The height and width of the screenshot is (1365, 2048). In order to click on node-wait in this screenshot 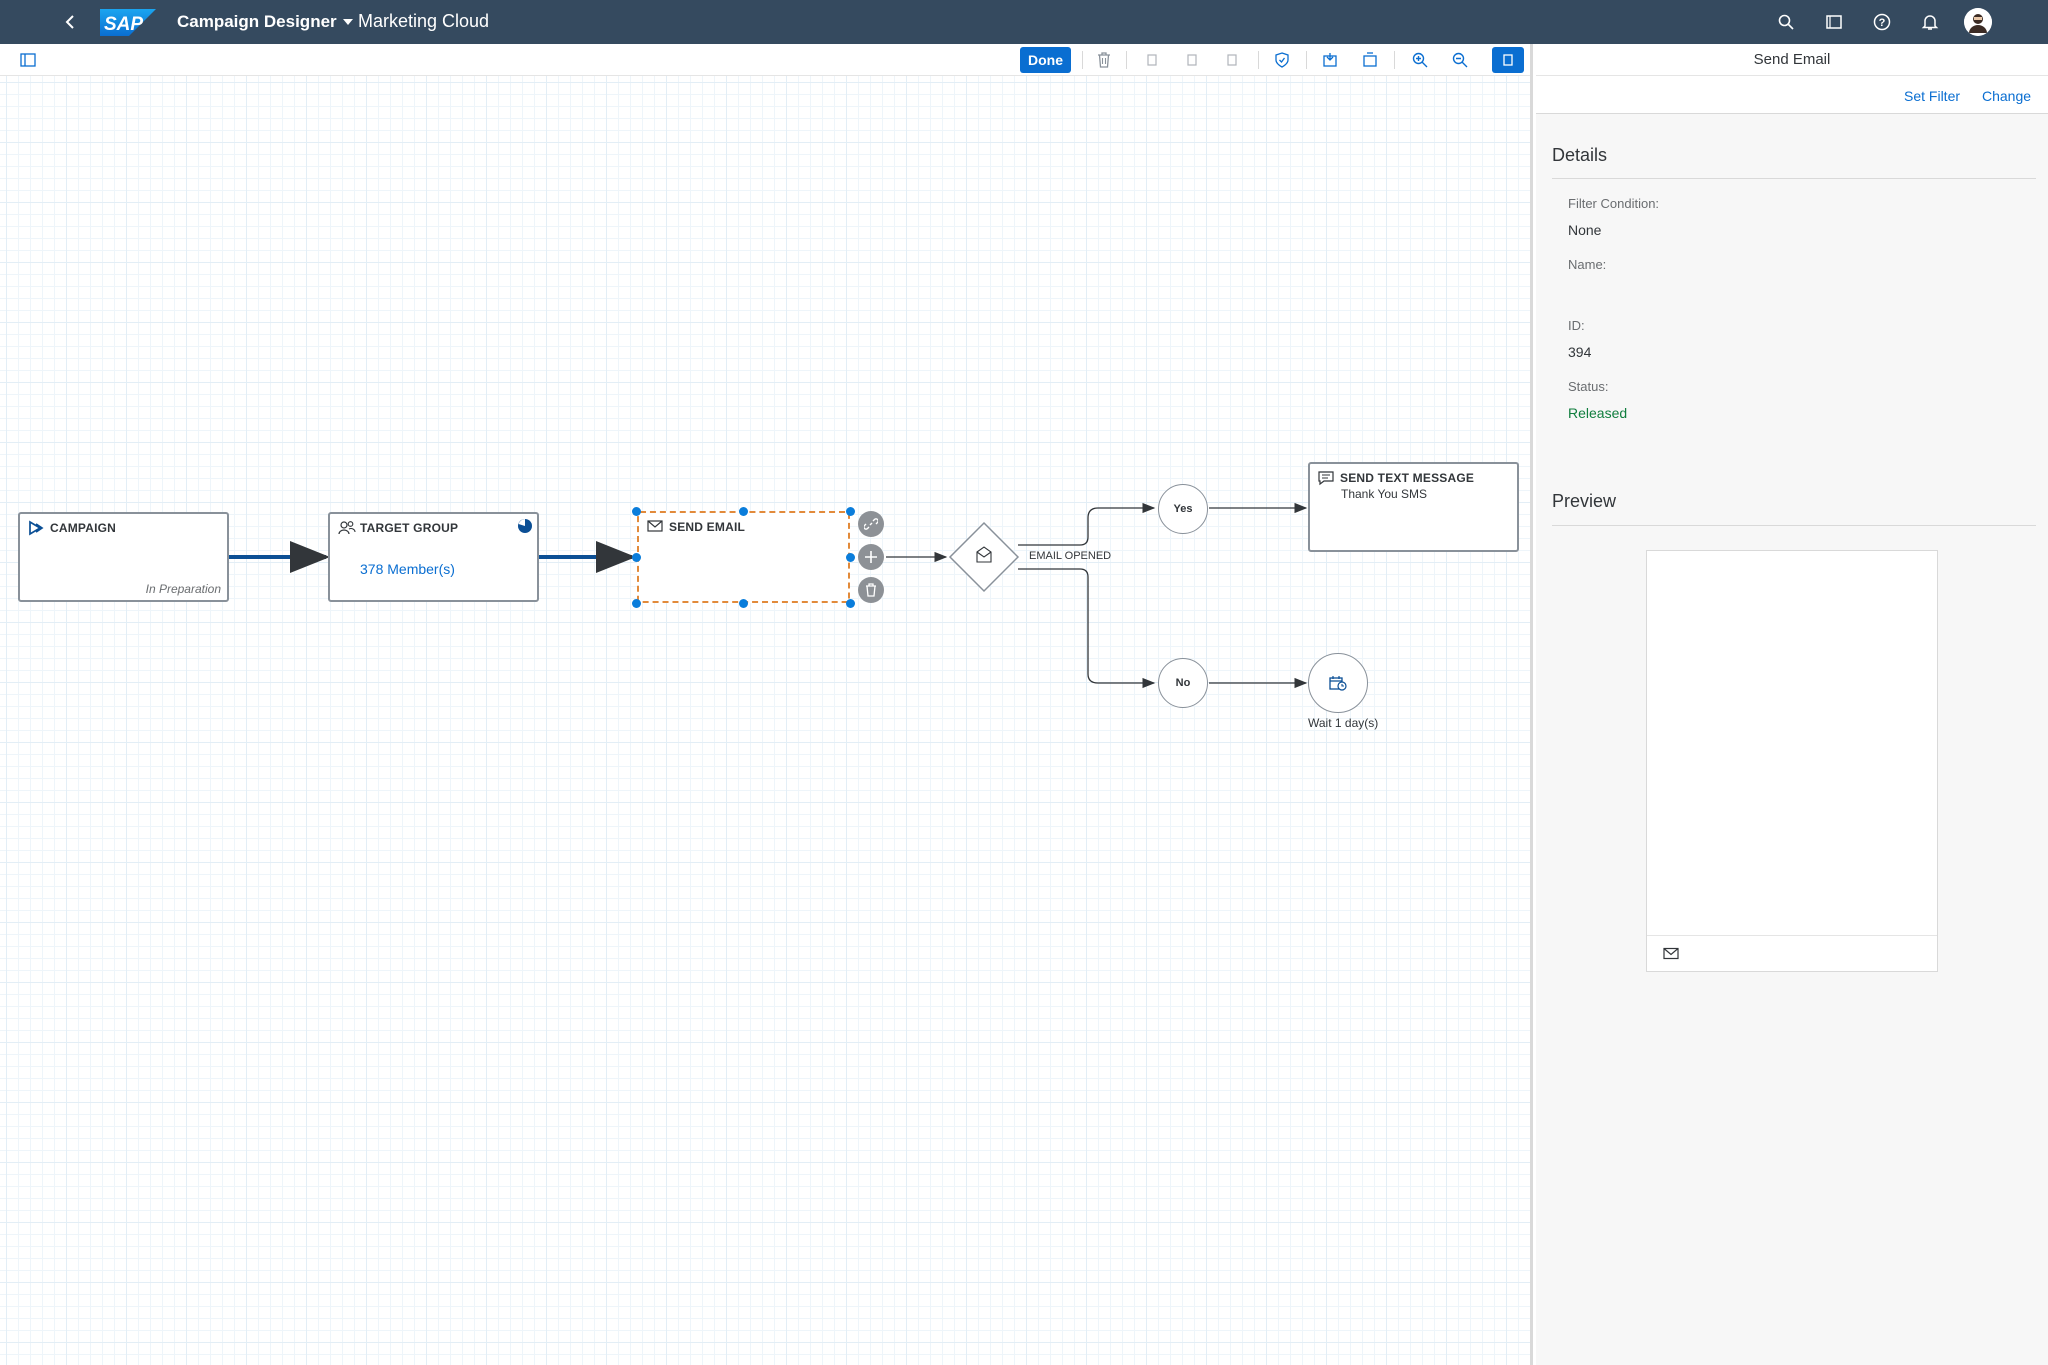, I will do `click(1338, 683)`.